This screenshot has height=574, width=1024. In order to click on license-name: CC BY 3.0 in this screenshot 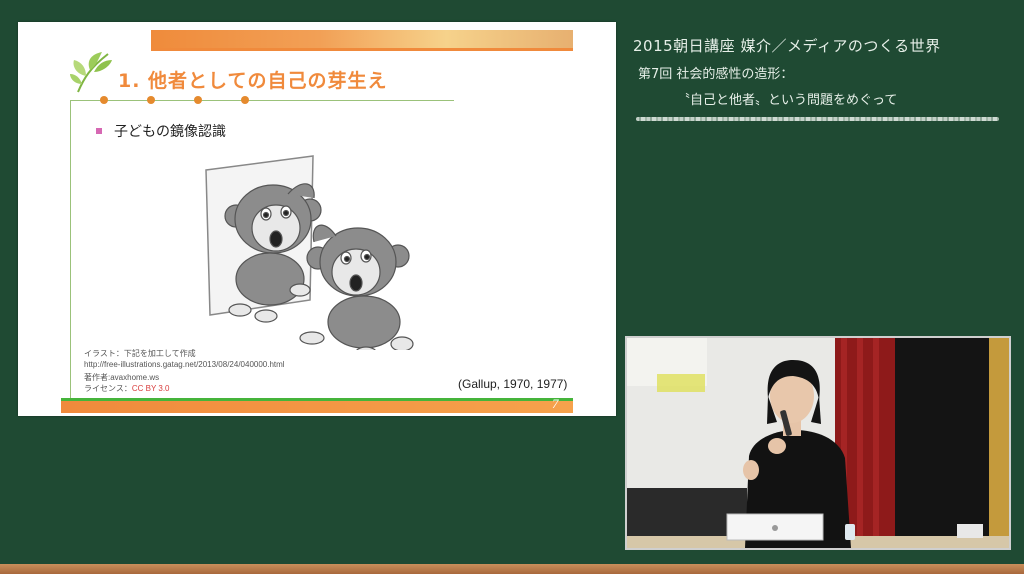, I will do `click(150, 388)`.